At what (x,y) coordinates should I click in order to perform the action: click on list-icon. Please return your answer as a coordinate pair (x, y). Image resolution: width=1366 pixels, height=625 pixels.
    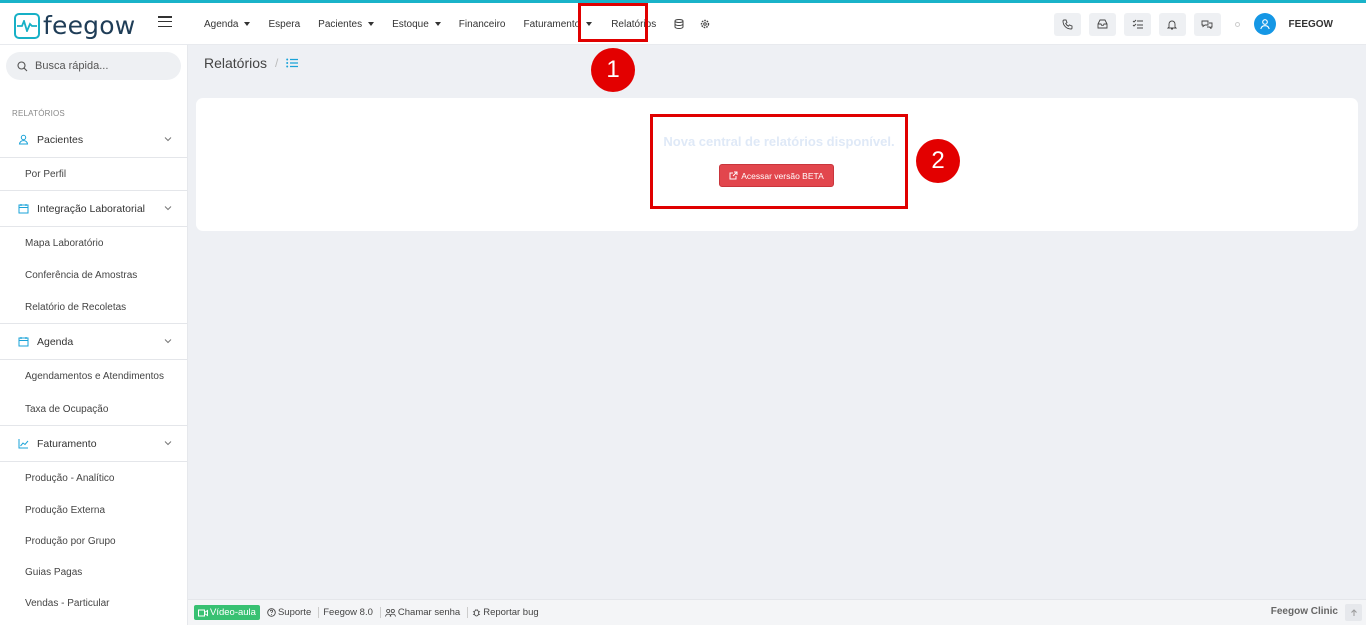
    Looking at the image, I should click on (292, 63).